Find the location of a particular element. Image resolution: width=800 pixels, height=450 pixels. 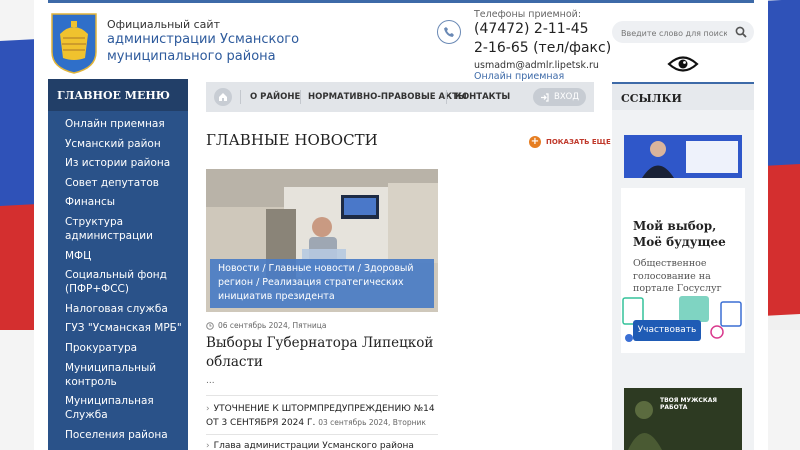

clock-icon is located at coordinates (210, 325).